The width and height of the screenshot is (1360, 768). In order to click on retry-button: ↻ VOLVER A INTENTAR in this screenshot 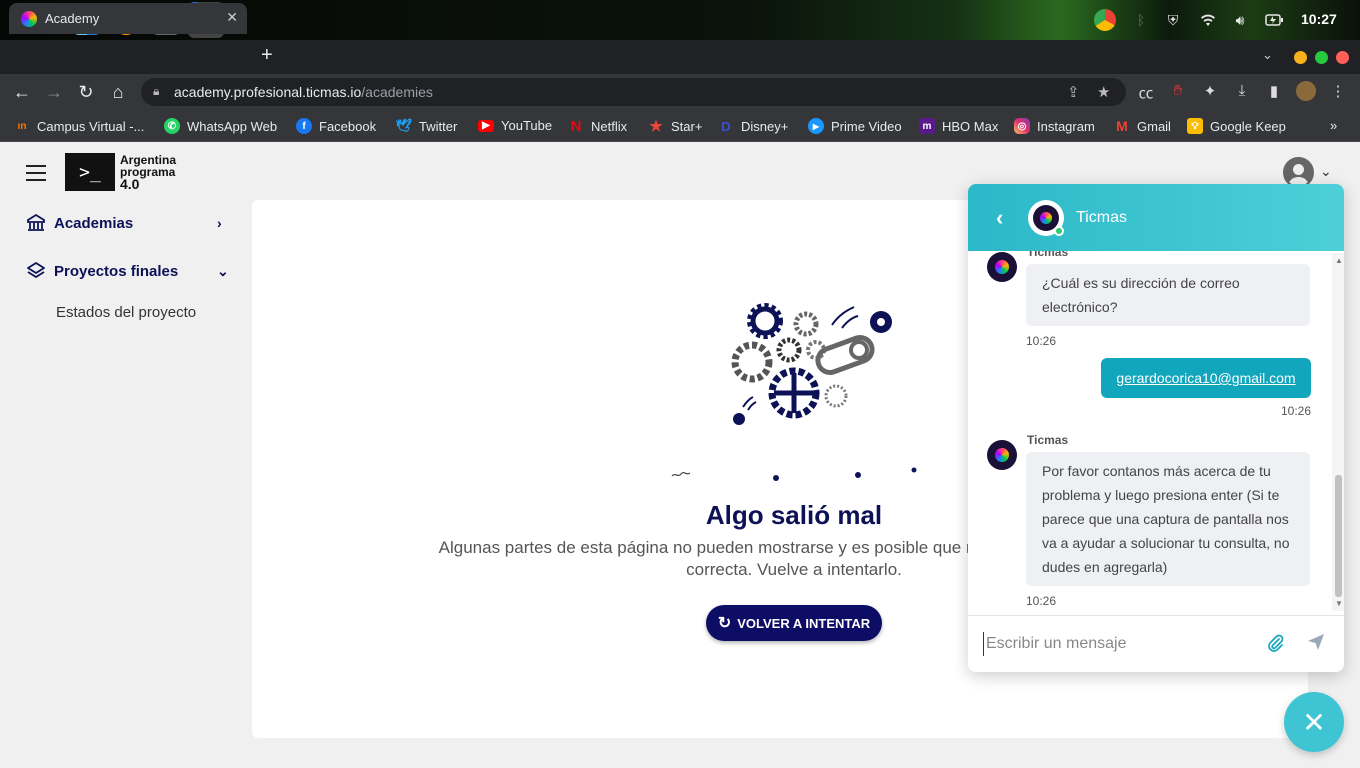, I will do `click(794, 623)`.